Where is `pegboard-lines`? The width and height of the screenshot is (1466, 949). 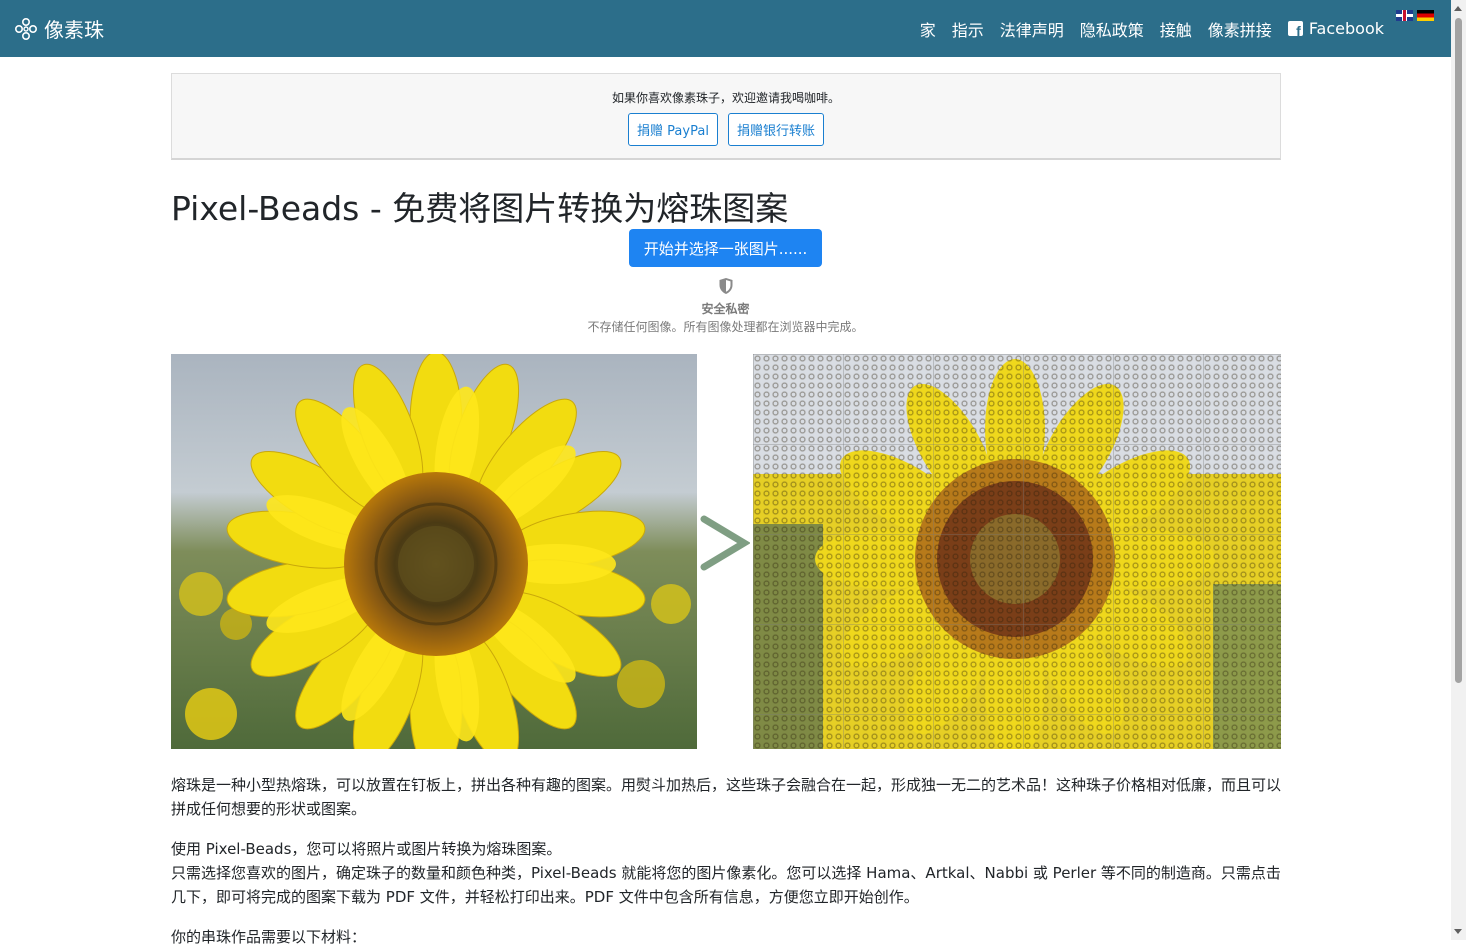
pegboard-lines is located at coordinates (1017, 551).